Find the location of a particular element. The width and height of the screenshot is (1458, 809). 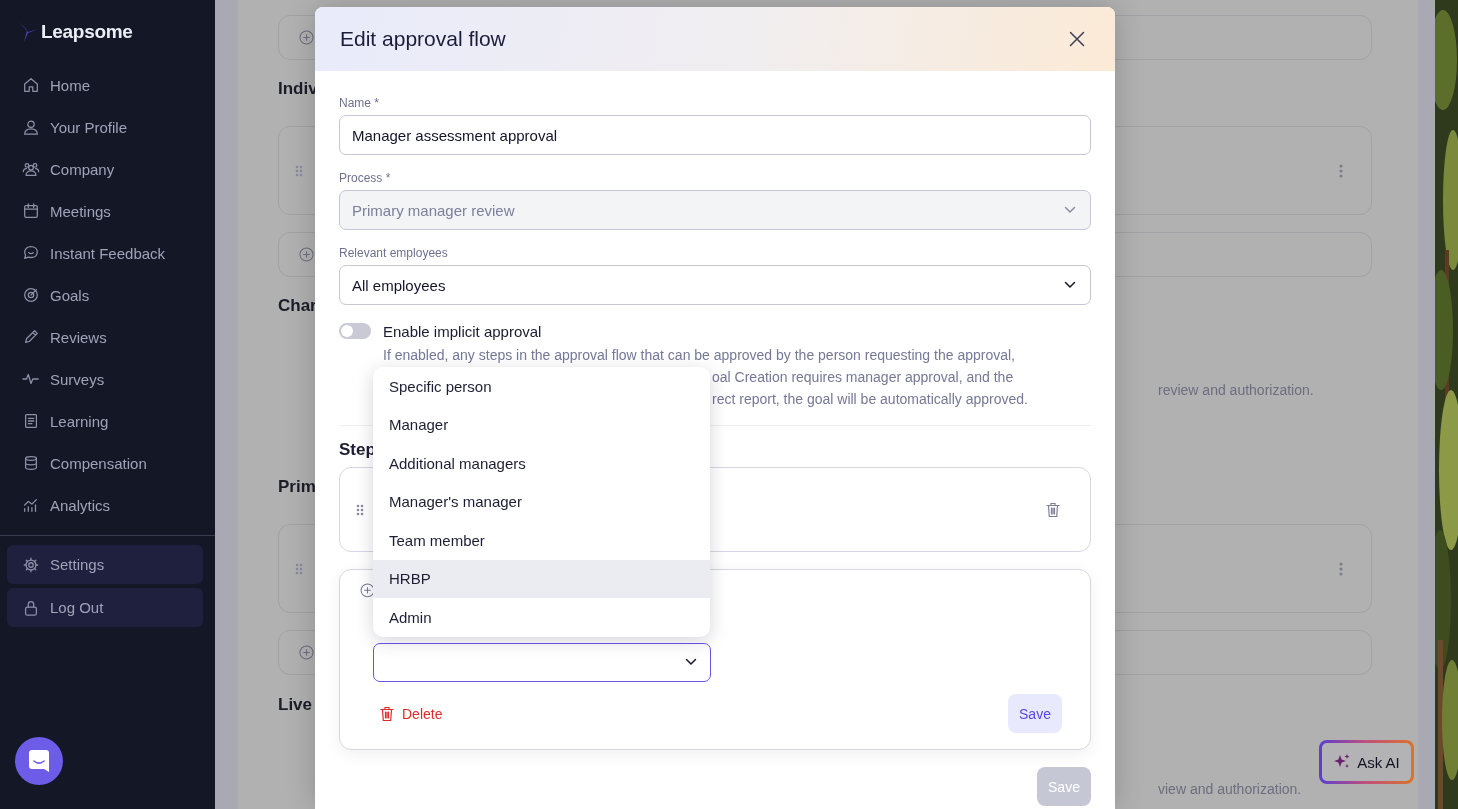

field-label: Relevant employees is located at coordinates (394, 253).